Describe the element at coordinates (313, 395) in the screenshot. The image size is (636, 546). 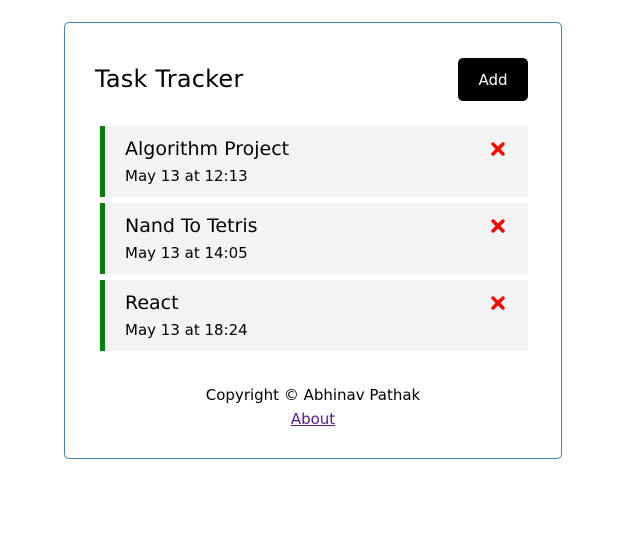
I see `copyright-text: Copyright © Abhinav Pathak` at that location.